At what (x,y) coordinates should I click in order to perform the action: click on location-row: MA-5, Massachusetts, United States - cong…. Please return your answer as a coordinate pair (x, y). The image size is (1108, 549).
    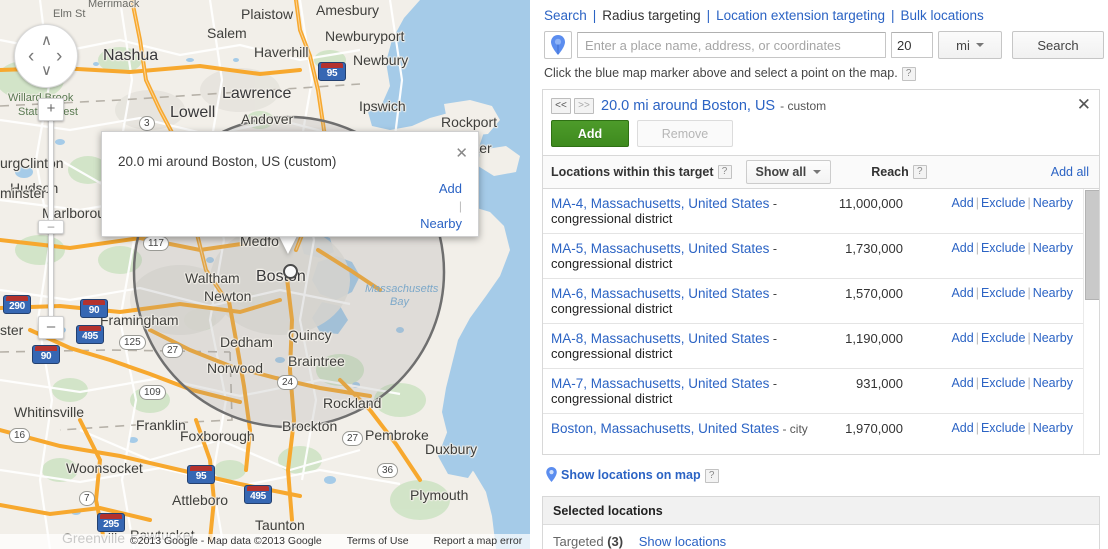
    Looking at the image, I should click on (821, 256).